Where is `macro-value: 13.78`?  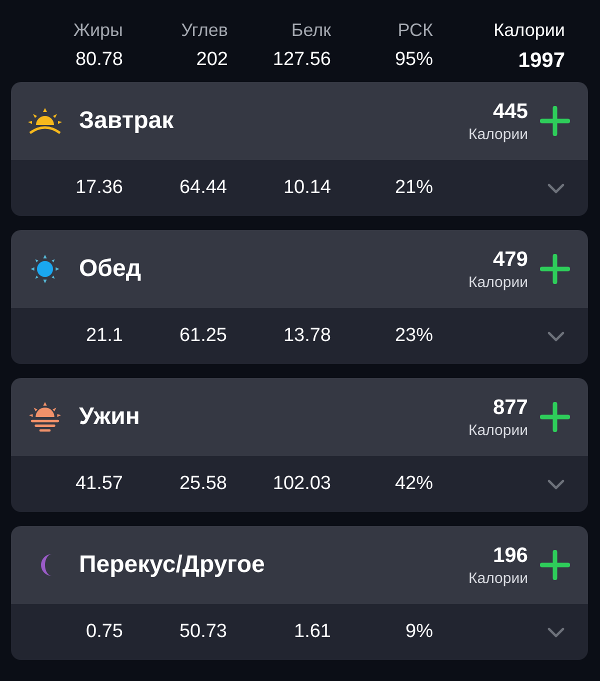
macro-value: 13.78 is located at coordinates (306, 336).